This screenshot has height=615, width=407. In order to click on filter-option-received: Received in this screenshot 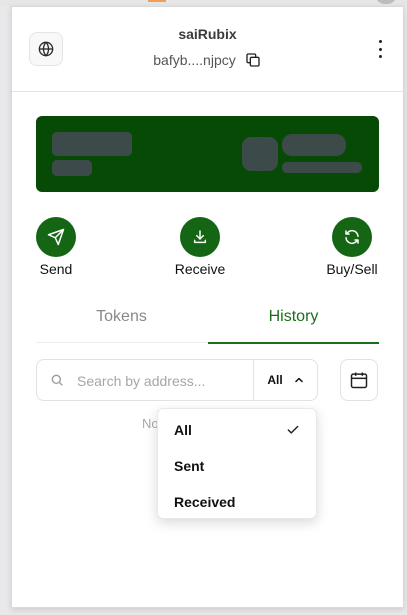, I will do `click(237, 503)`.